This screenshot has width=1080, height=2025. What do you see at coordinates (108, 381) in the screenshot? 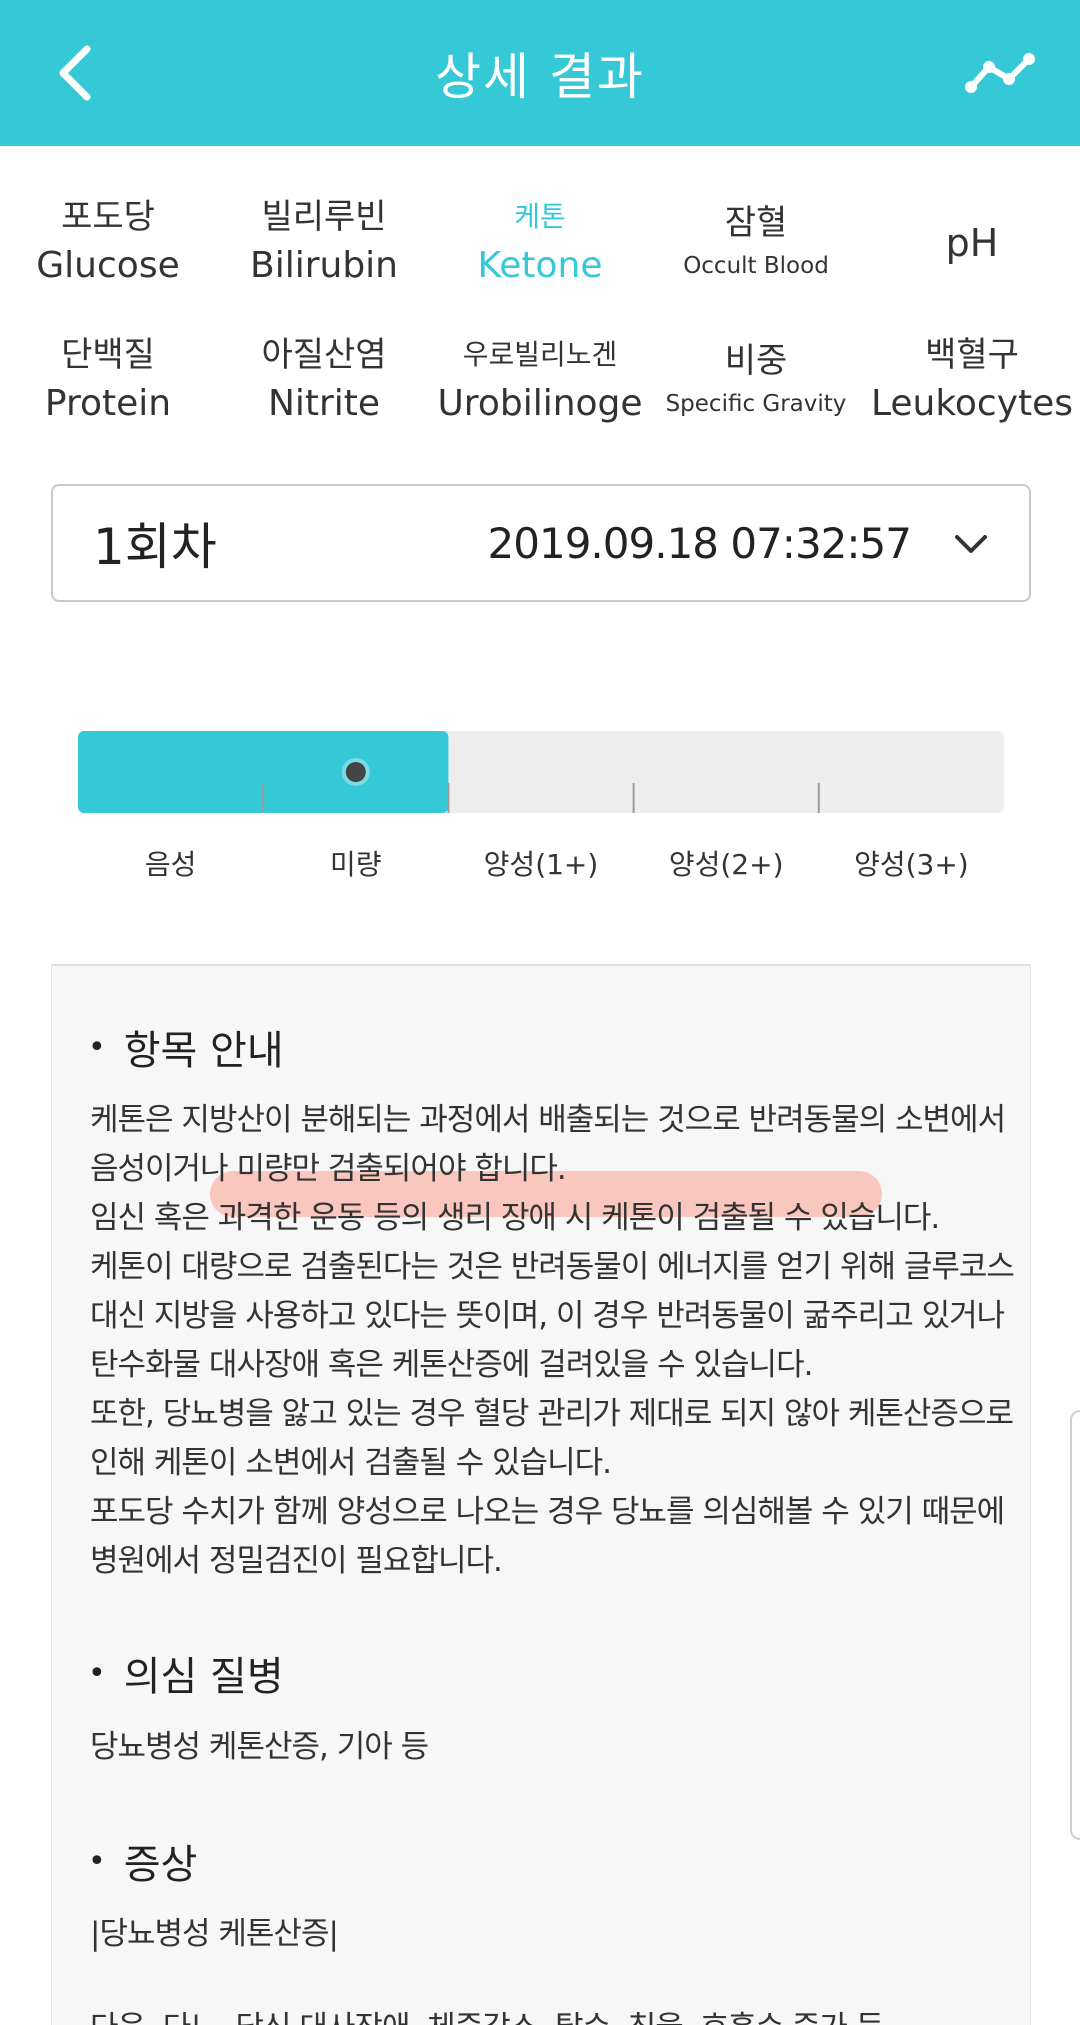
I see `test-item-protein: 단백질 Protein` at bounding box center [108, 381].